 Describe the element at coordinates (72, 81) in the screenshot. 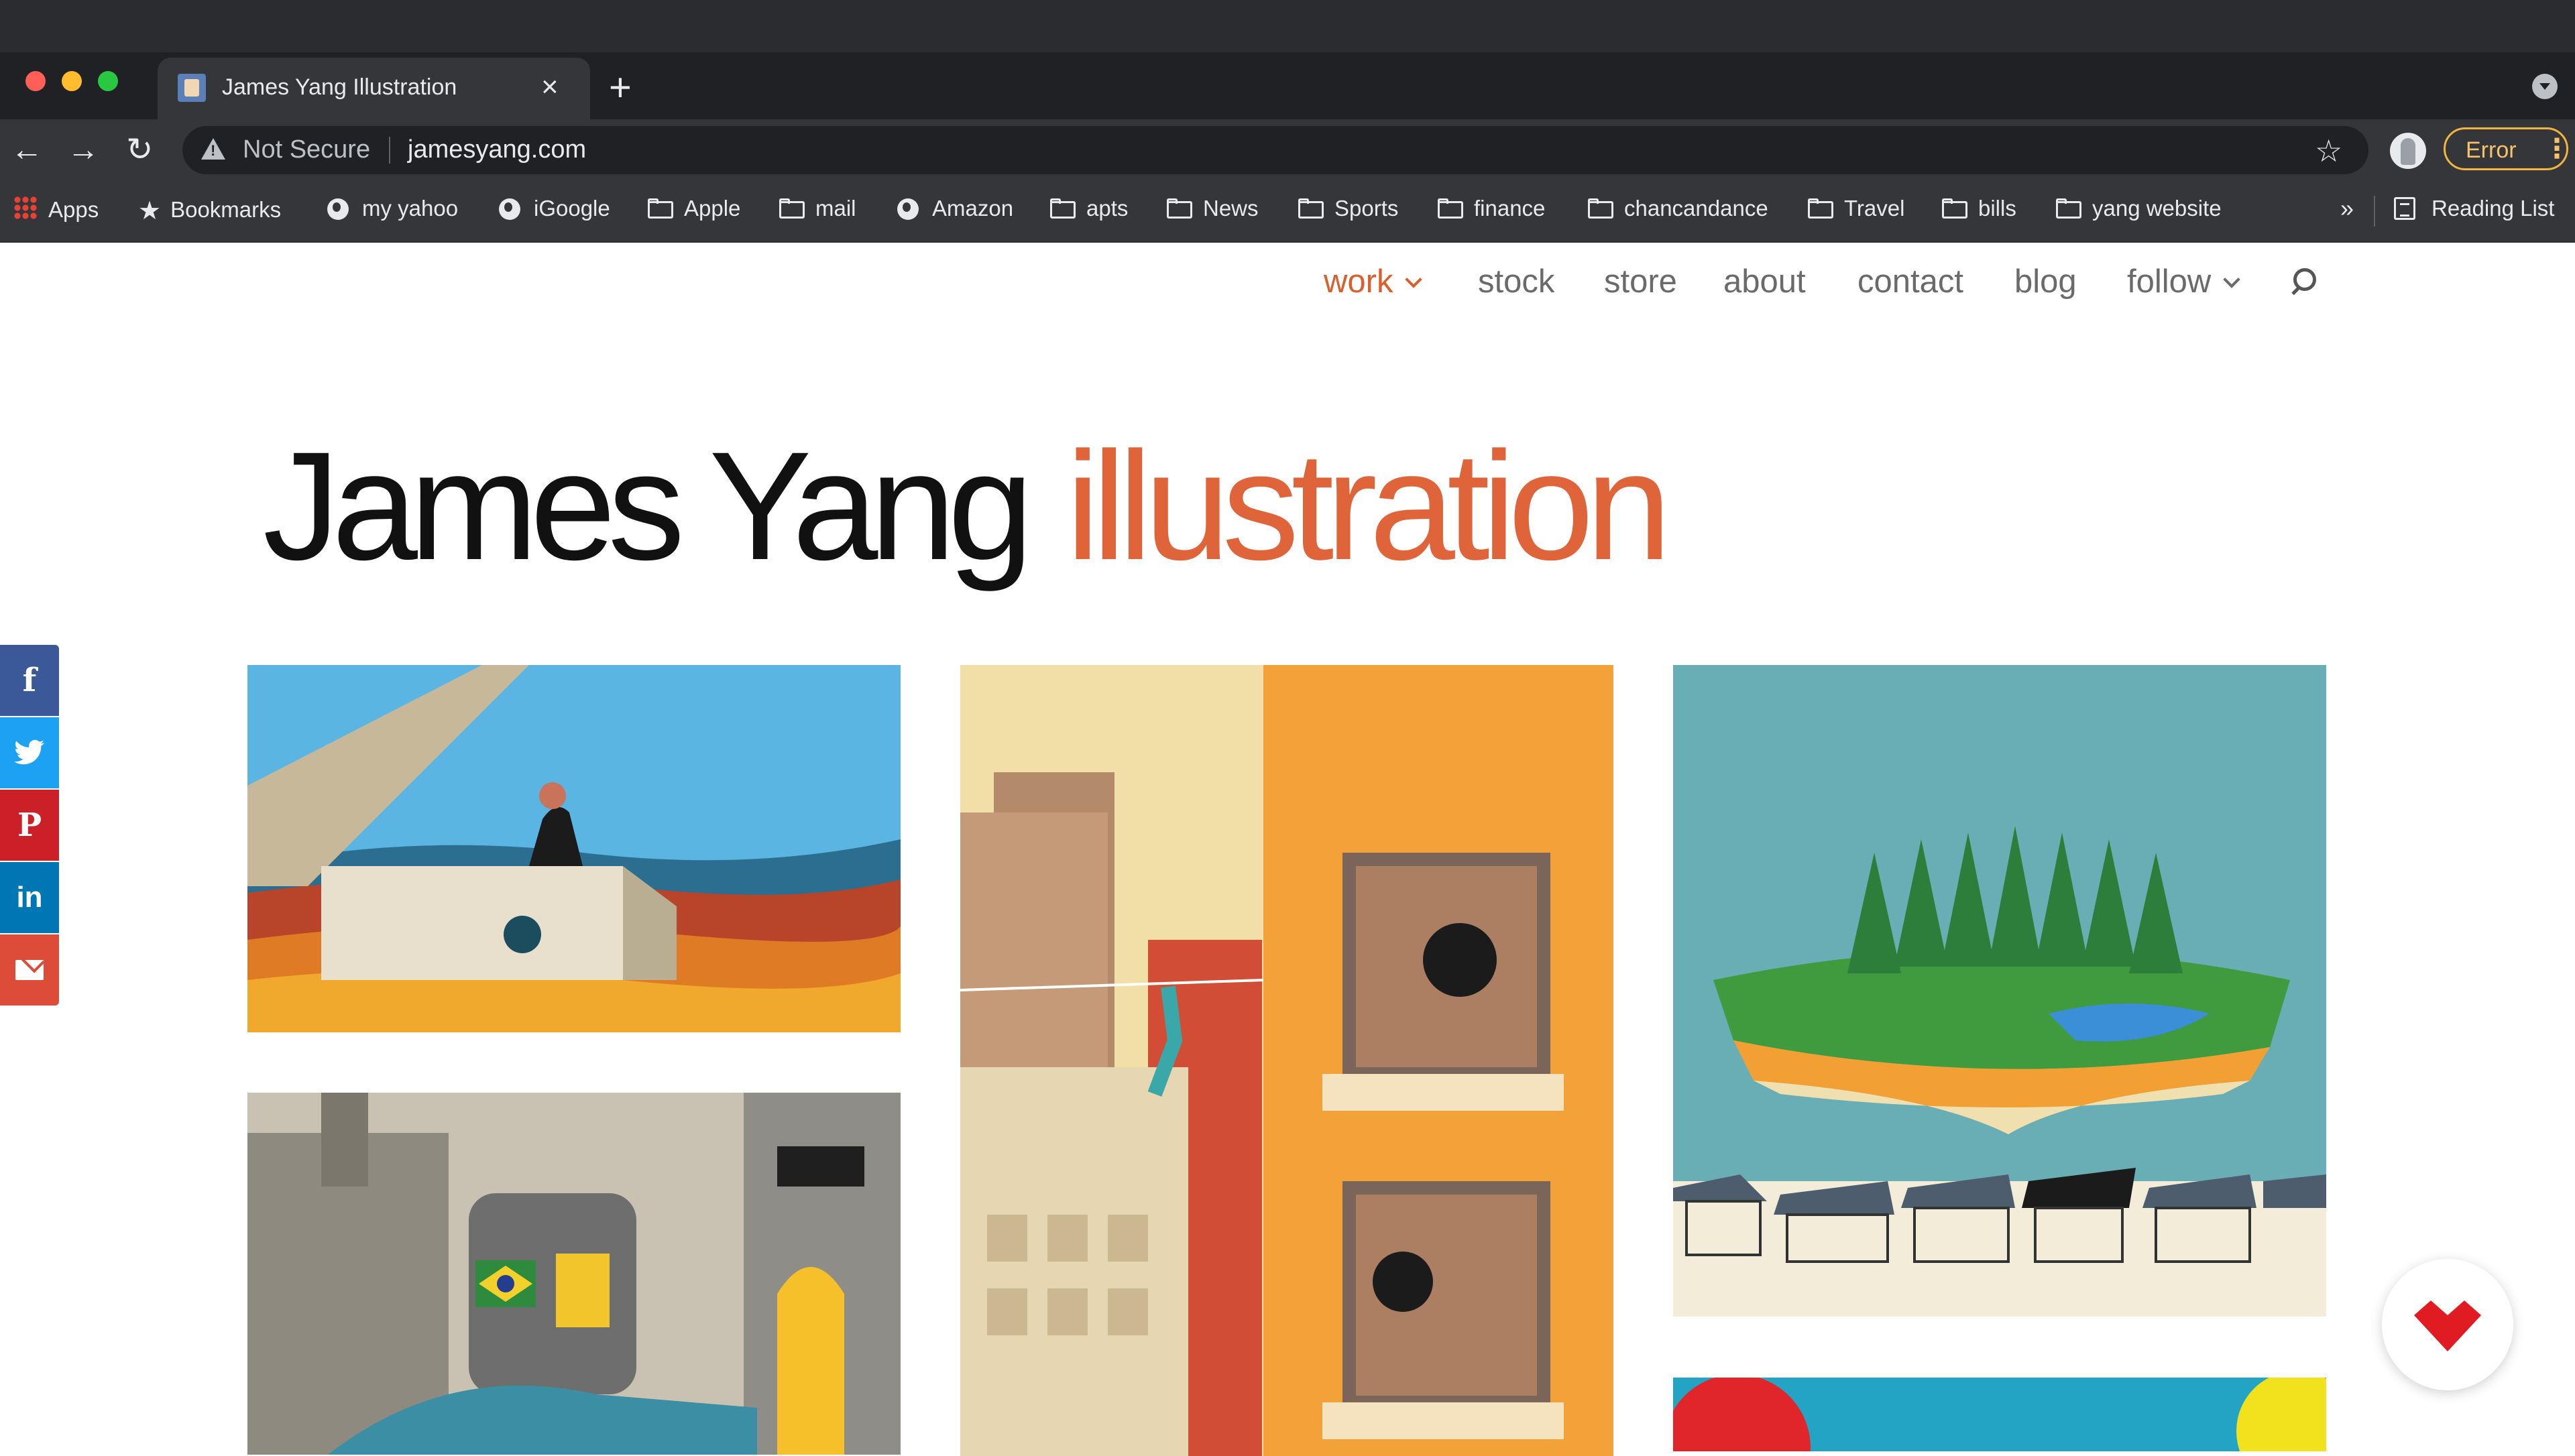

I see `minimize-window-button` at that location.